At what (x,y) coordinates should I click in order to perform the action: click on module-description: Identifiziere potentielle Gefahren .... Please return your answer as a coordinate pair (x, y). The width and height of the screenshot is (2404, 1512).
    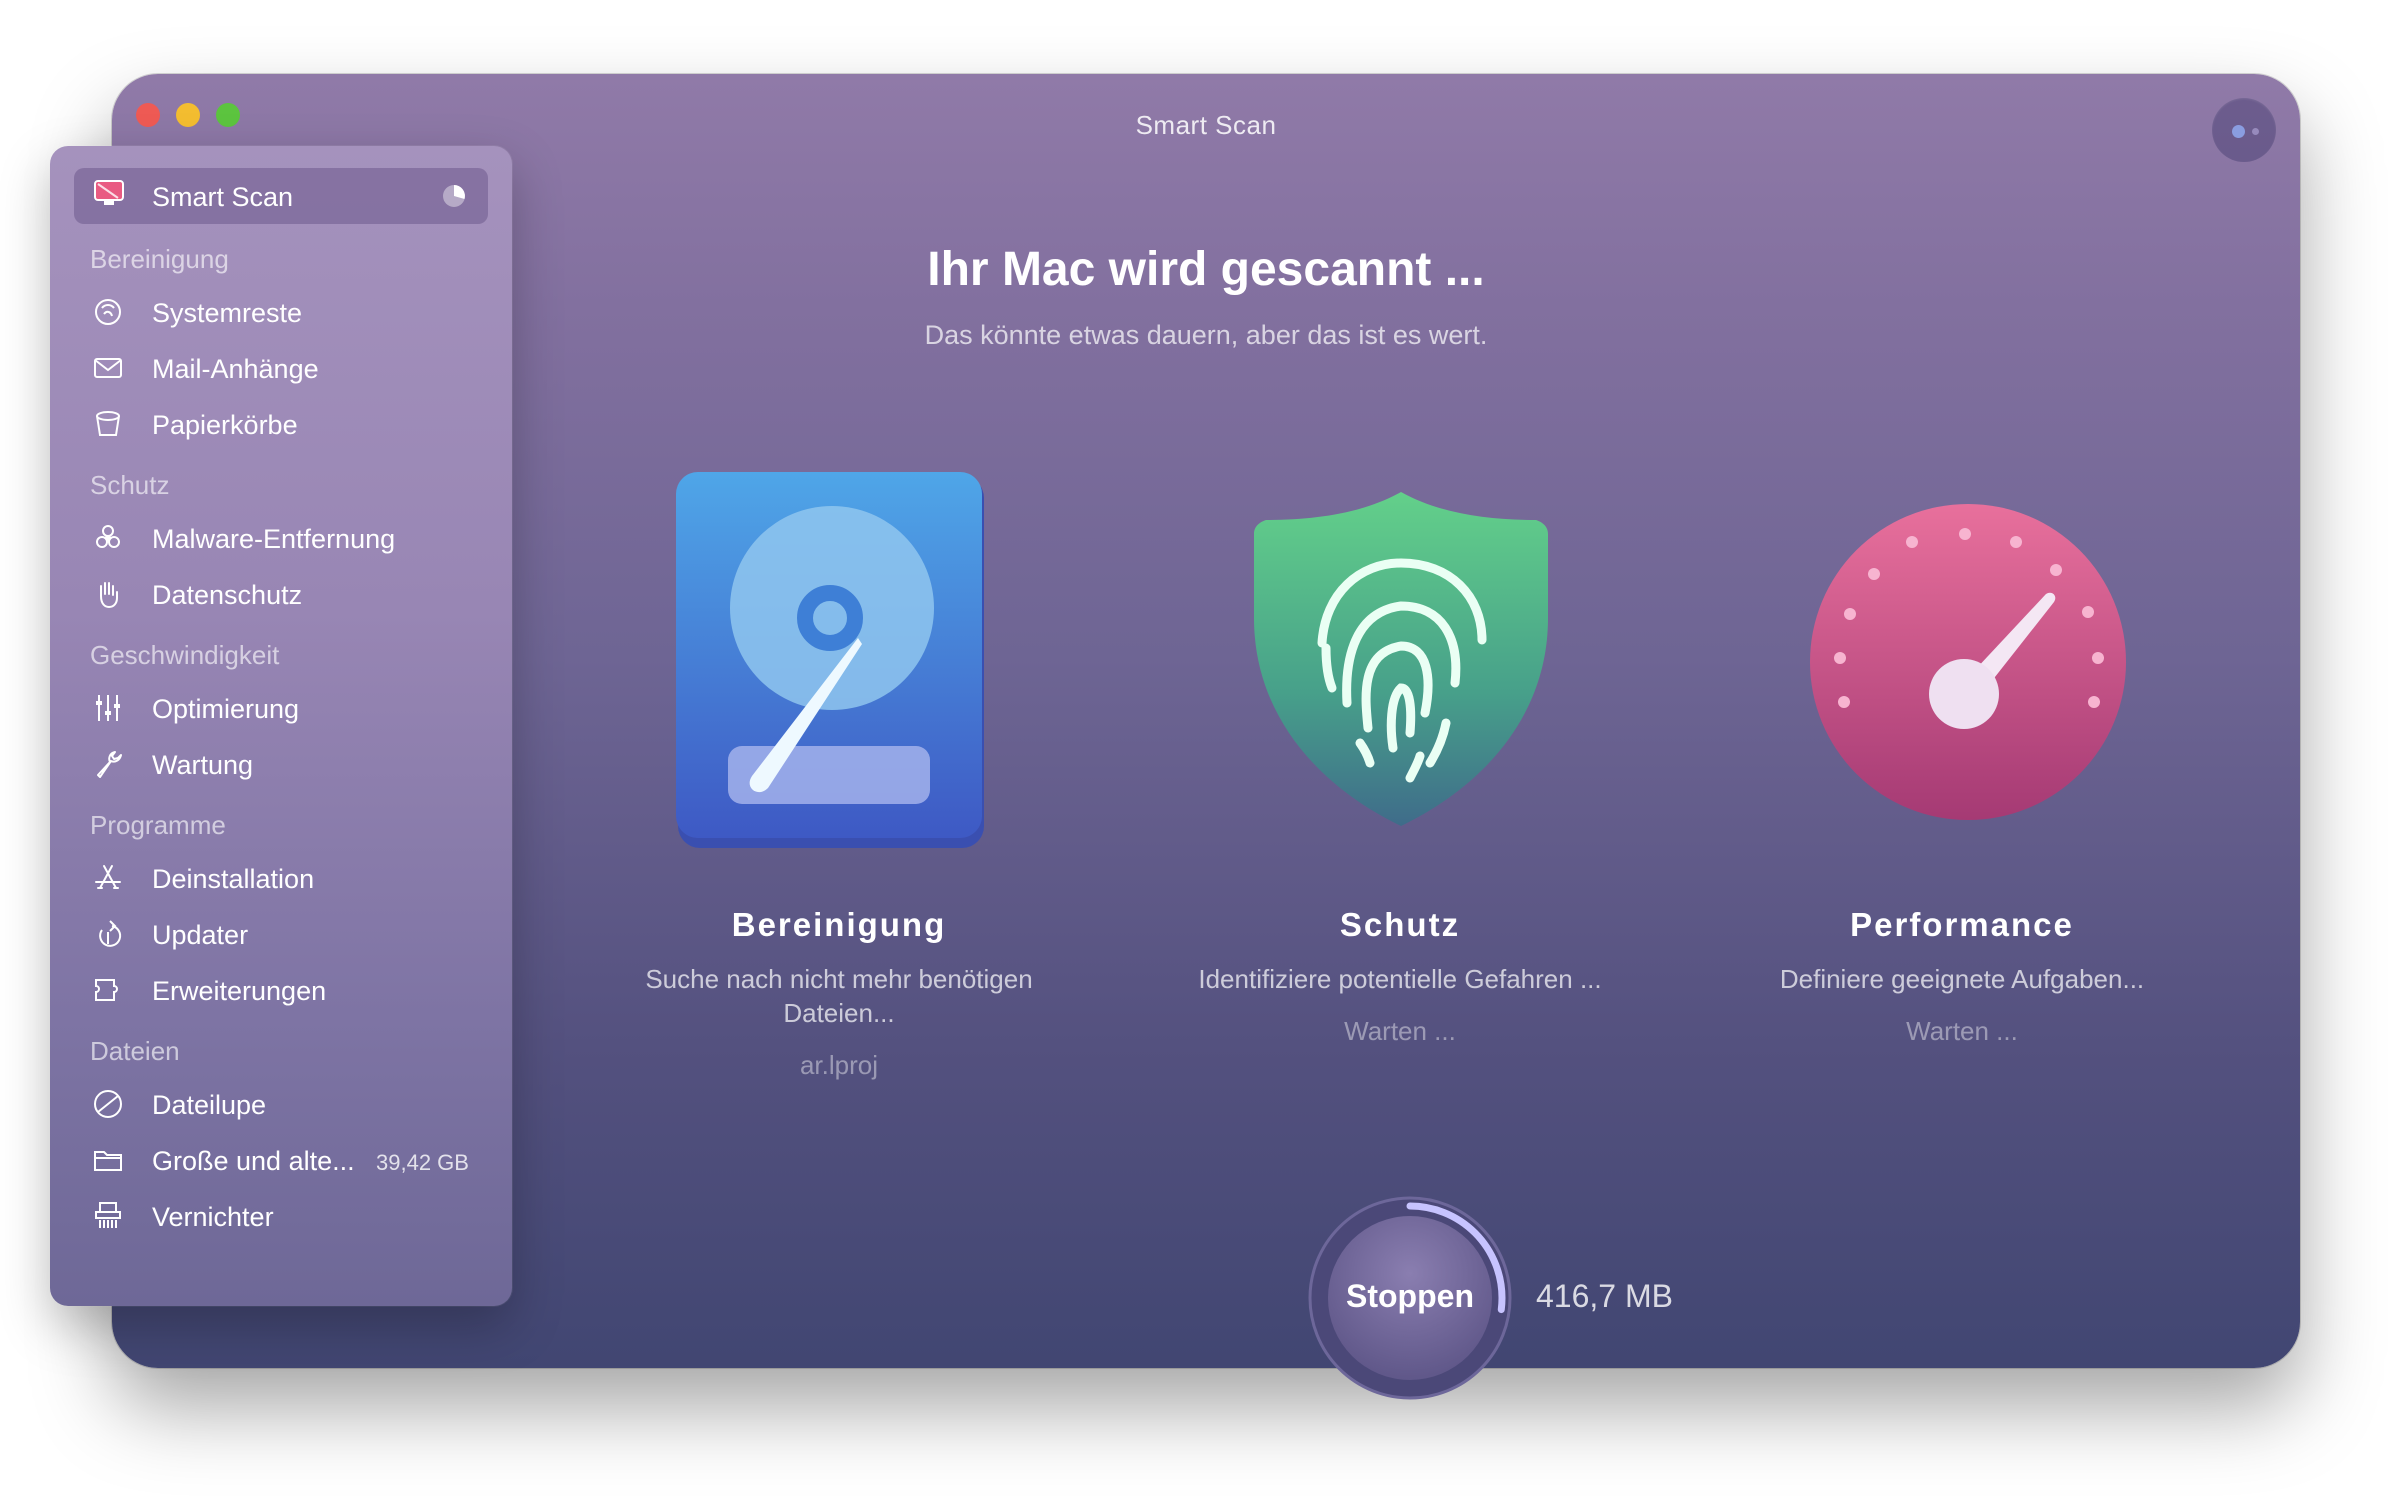
    Looking at the image, I should click on (1400, 979).